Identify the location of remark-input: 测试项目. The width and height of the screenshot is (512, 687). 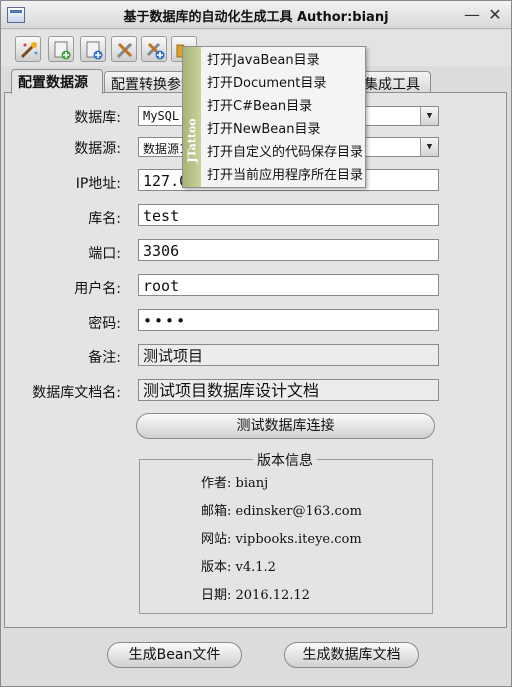
(288, 355).